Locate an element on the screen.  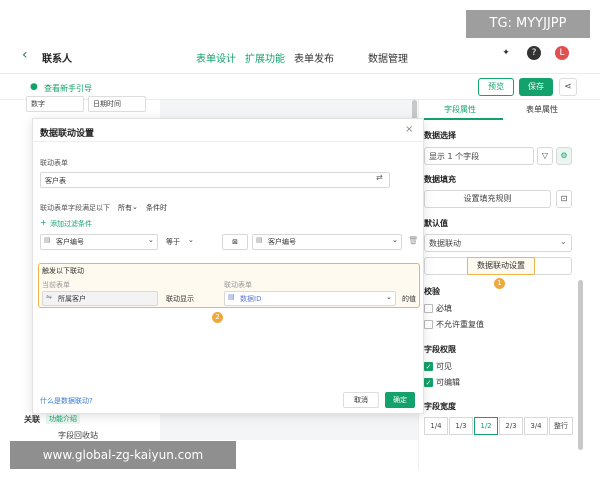
unique-checkbox is located at coordinates (428, 324).